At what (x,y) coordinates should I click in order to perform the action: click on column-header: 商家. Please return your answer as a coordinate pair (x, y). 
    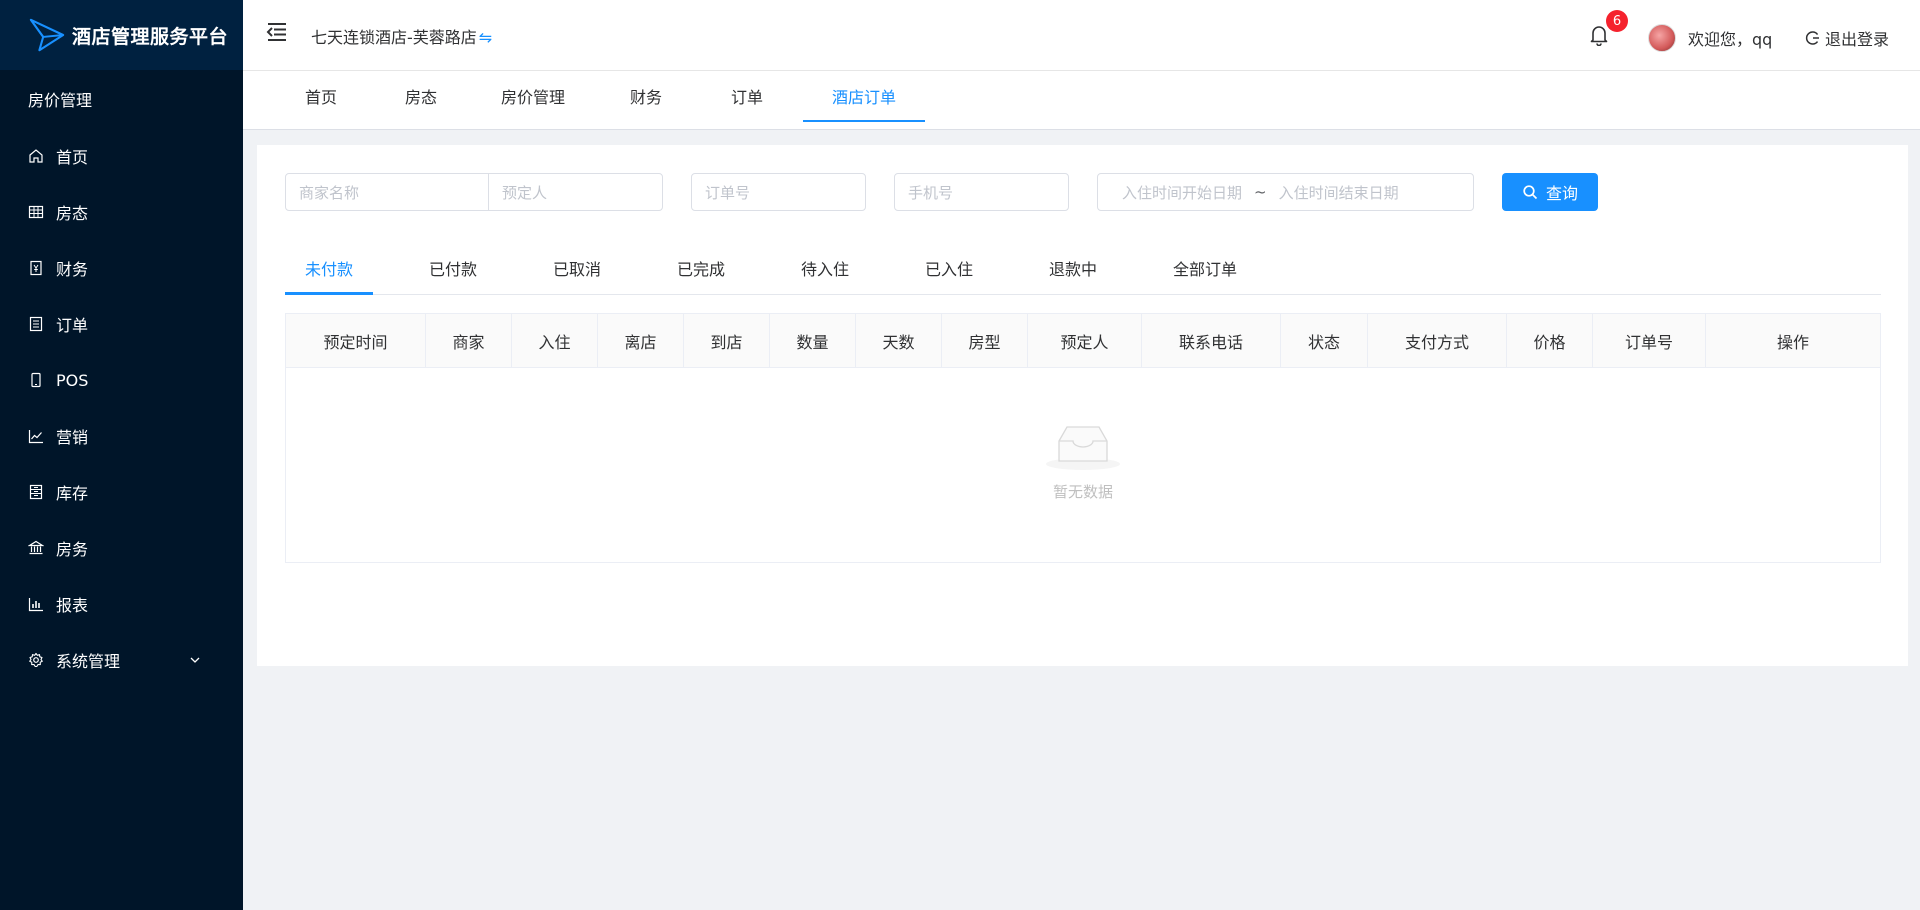
    Looking at the image, I should click on (469, 341).